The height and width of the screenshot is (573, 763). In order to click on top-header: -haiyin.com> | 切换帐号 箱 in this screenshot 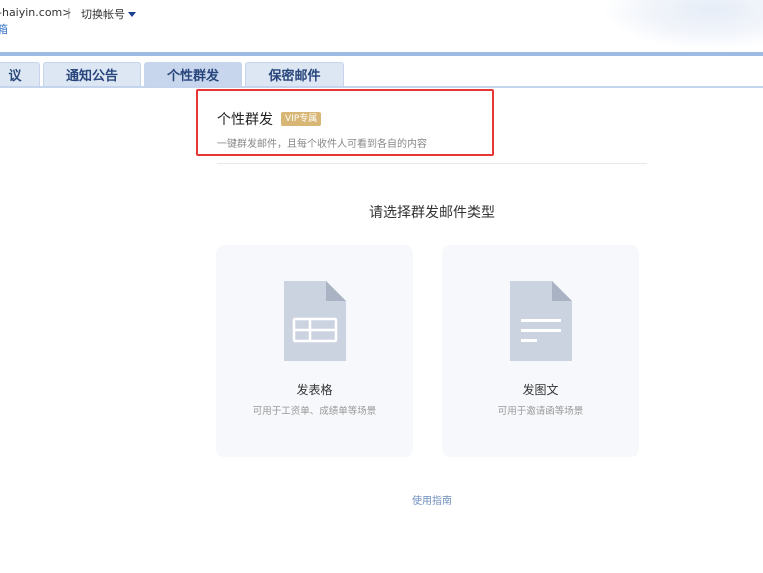, I will do `click(381, 26)`.